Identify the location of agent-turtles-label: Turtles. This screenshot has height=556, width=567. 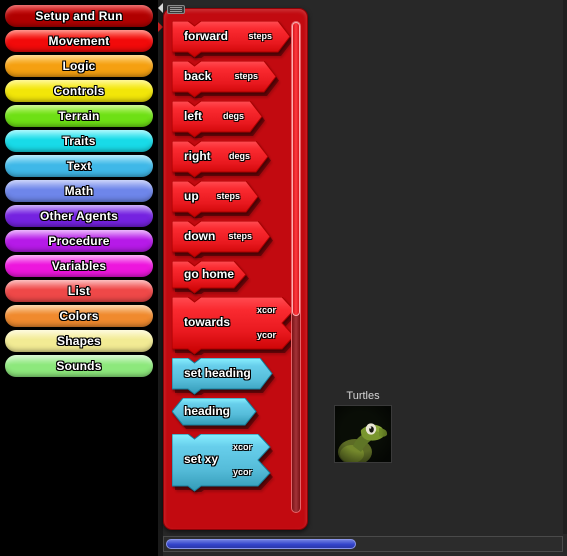
(363, 396).